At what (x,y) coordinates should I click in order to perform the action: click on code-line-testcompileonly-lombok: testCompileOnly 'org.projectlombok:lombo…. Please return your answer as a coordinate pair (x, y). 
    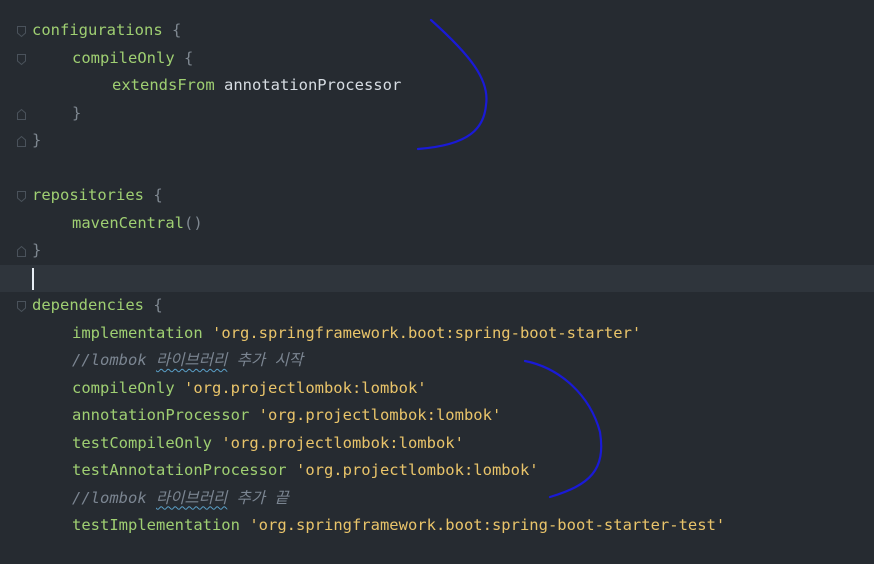
    Looking at the image, I should click on (437, 444).